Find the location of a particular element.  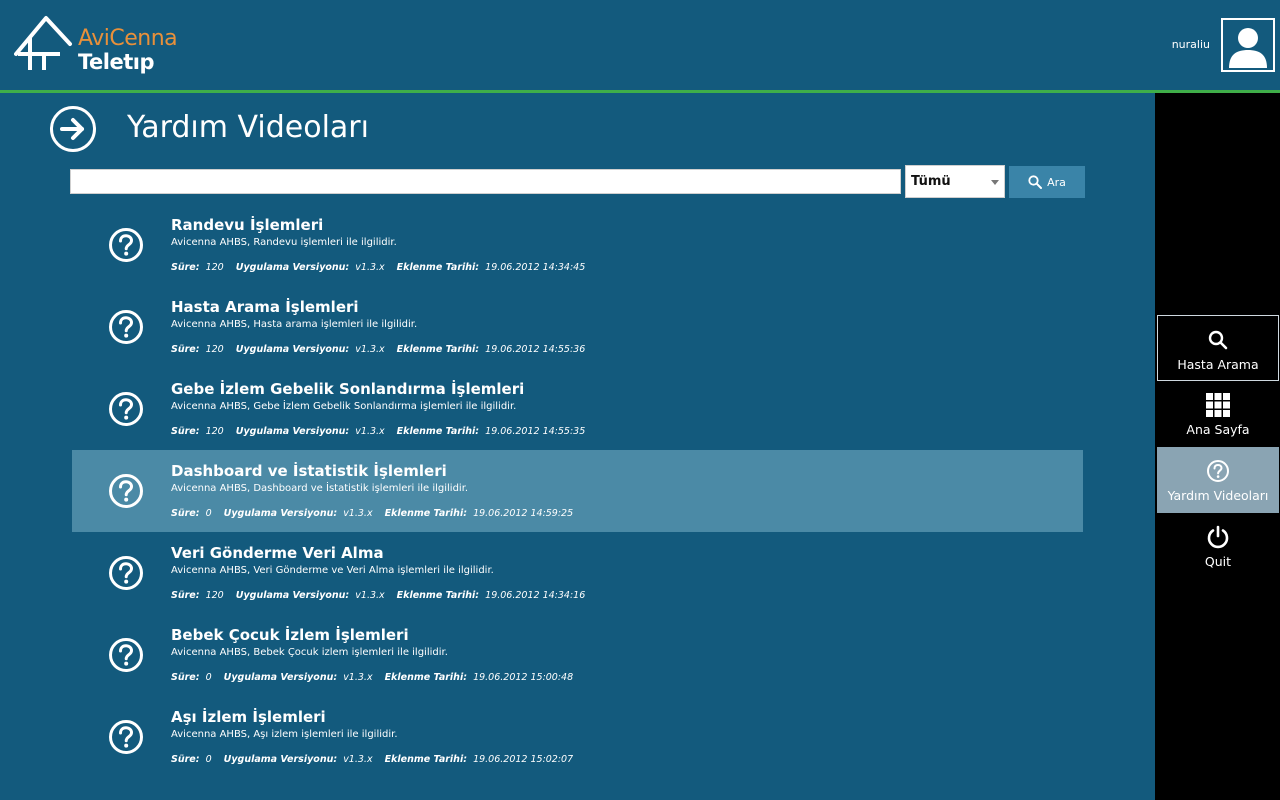

date-value: 19.06.2012 14:55:35 is located at coordinates (535, 431).